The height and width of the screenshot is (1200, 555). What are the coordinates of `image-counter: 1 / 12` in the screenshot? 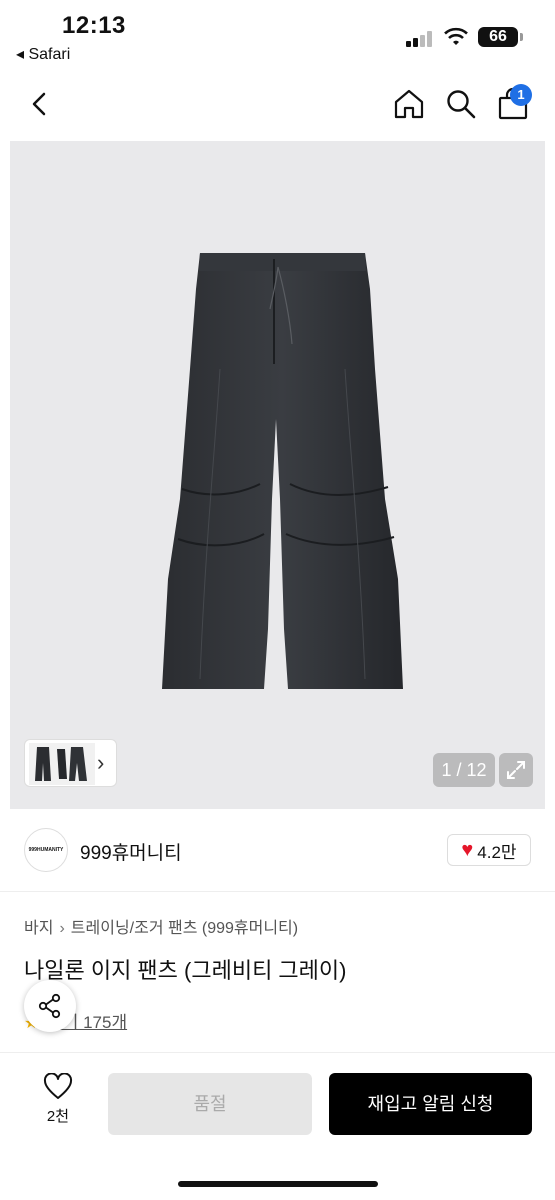 It's located at (464, 770).